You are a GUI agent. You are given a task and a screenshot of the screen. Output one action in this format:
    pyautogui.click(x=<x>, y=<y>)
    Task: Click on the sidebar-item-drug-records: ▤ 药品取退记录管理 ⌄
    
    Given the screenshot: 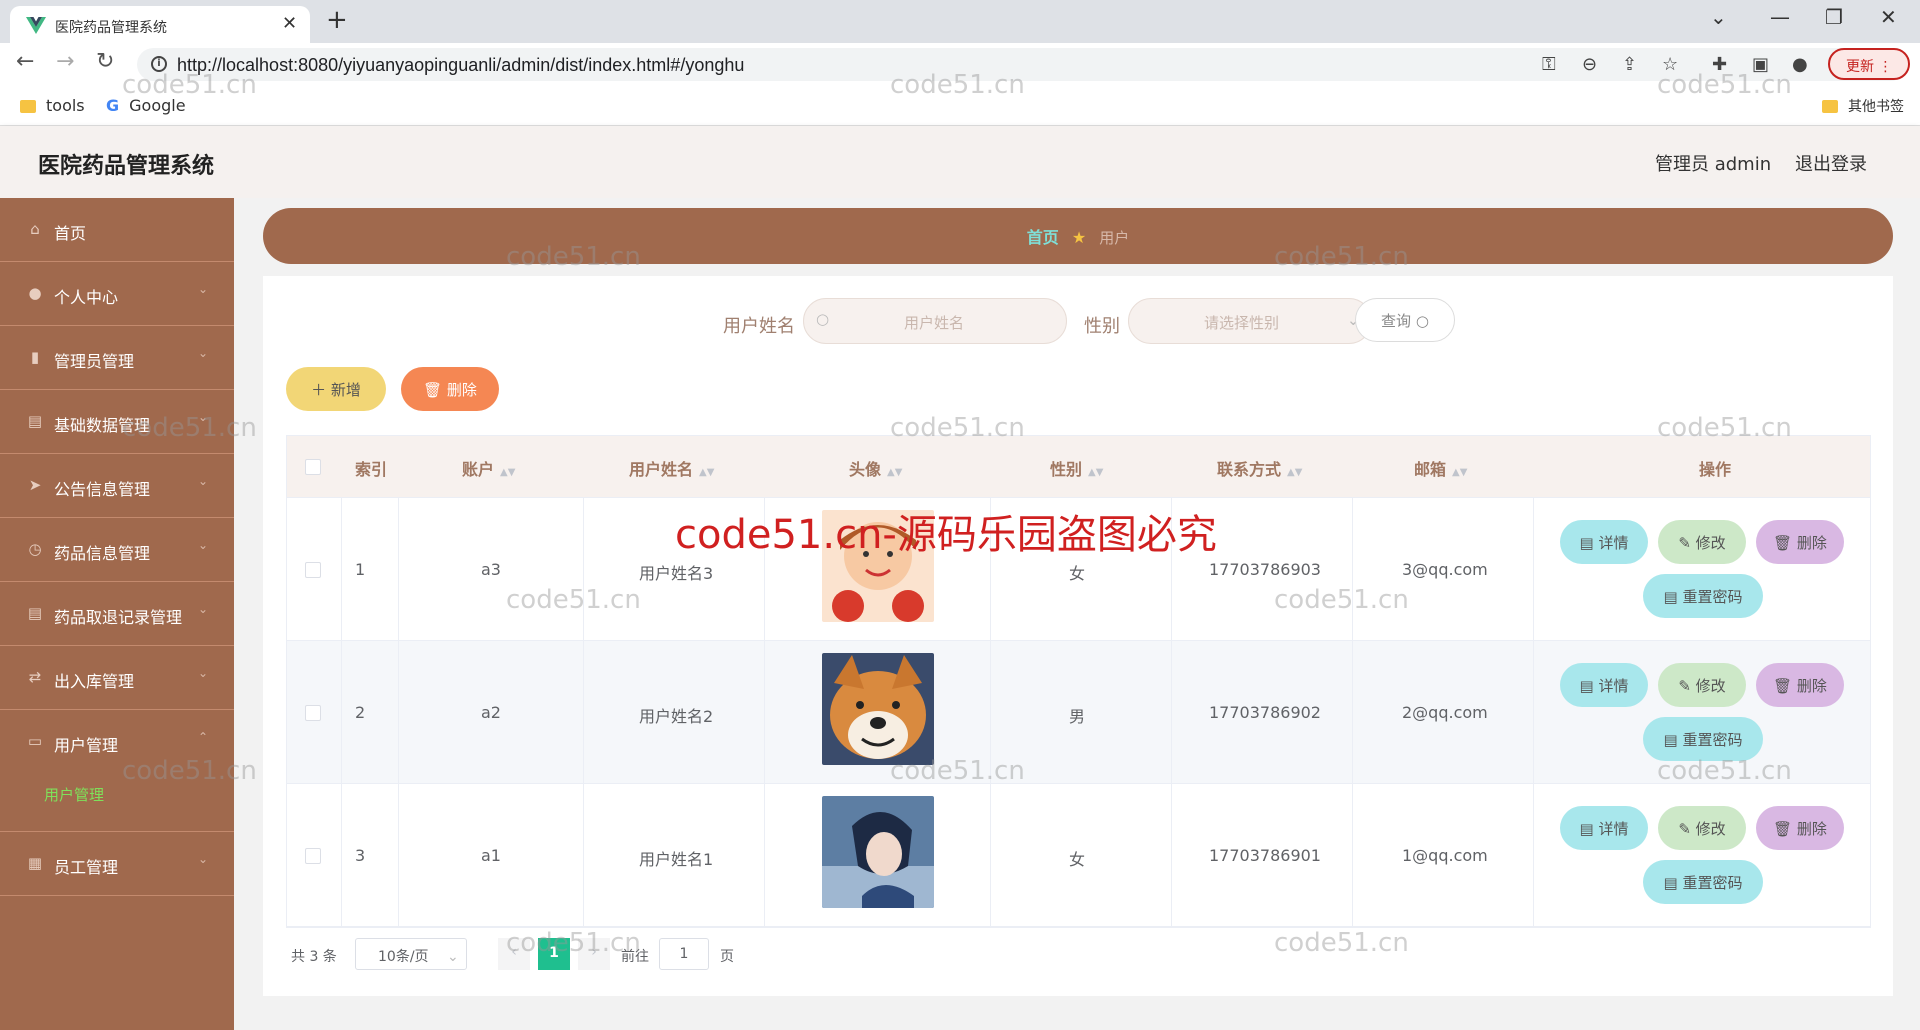 What is the action you would take?
    pyautogui.click(x=117, y=614)
    